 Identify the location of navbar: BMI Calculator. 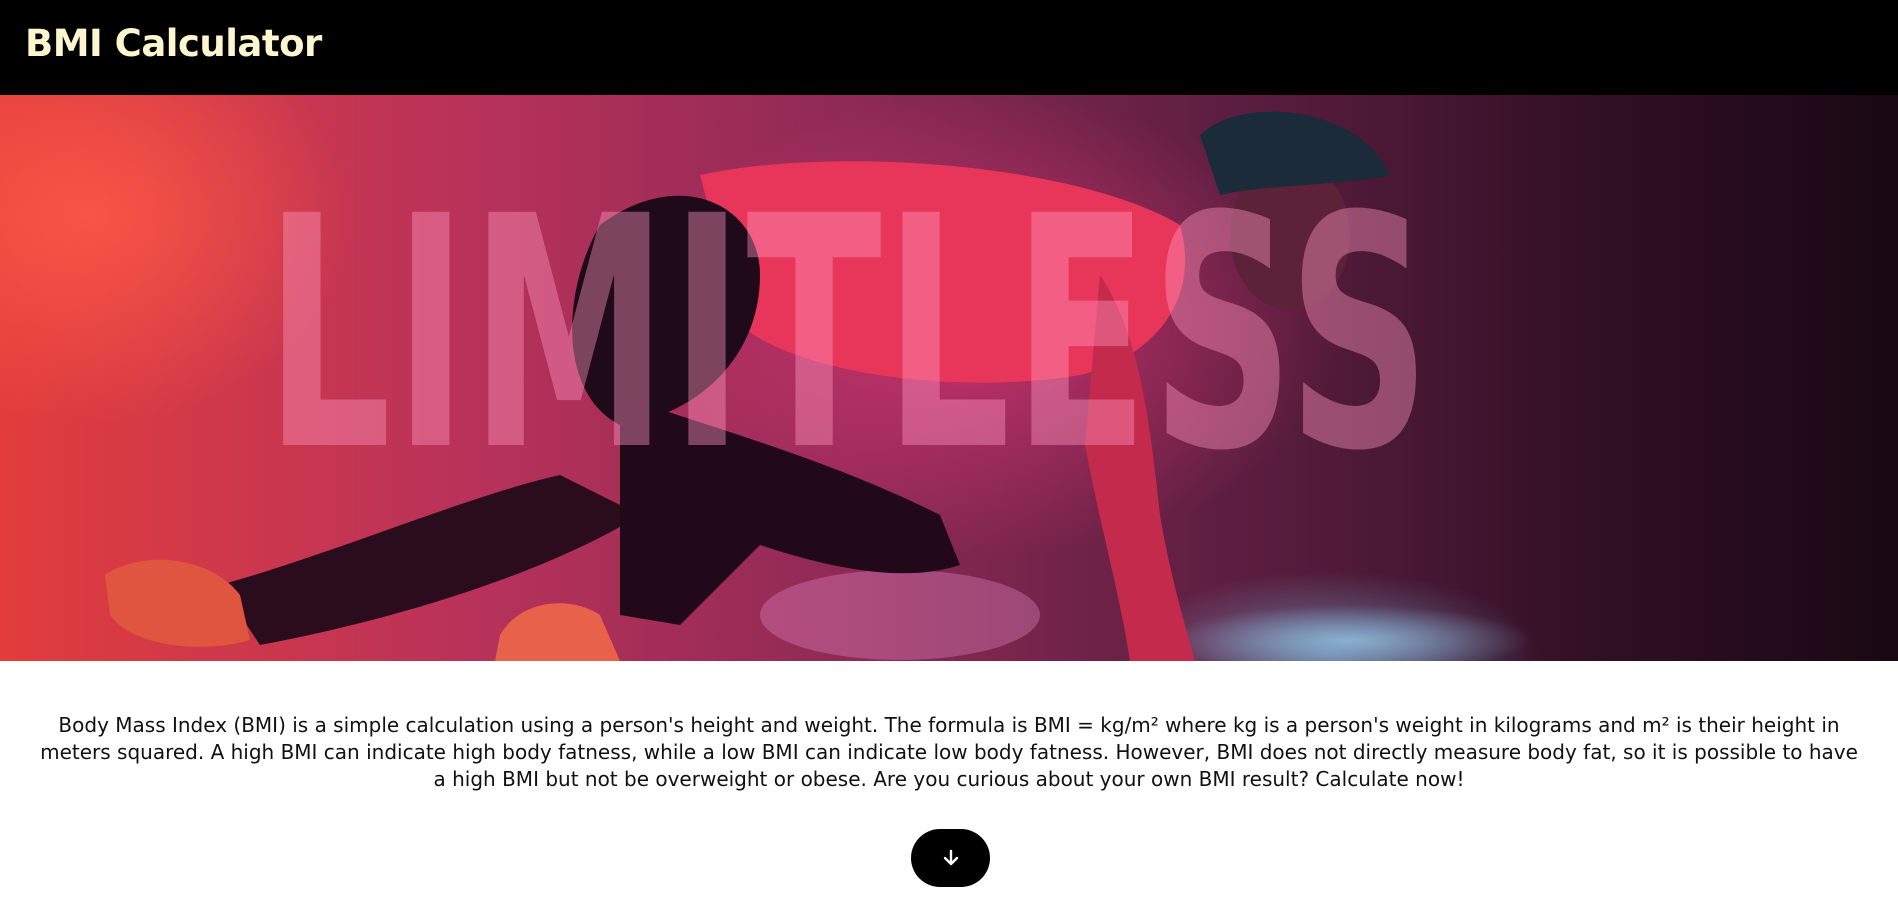
(949, 47).